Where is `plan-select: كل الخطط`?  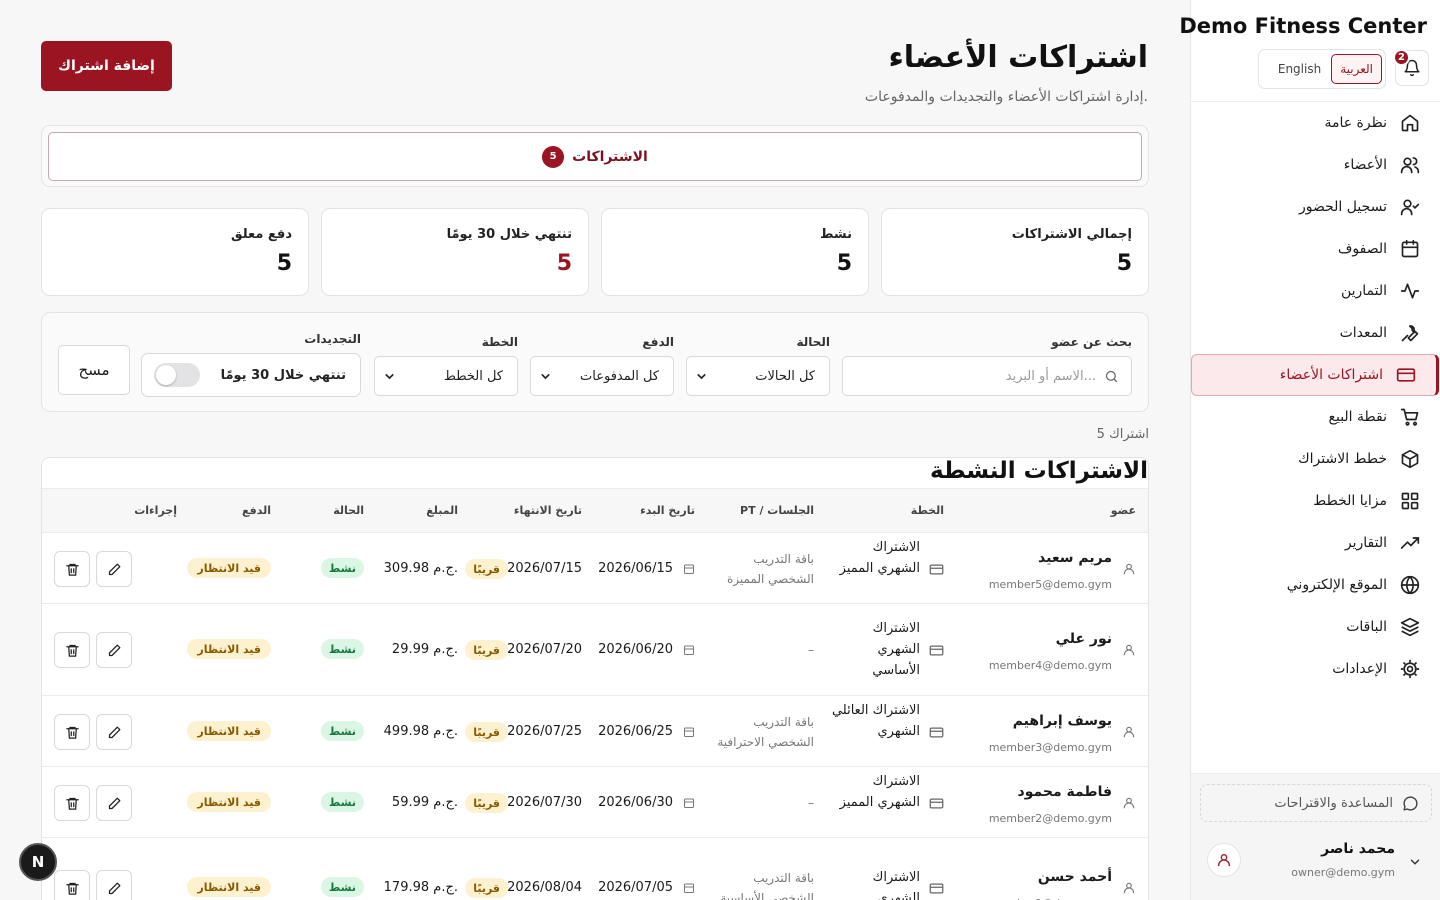 plan-select: كل الخطط is located at coordinates (446, 376).